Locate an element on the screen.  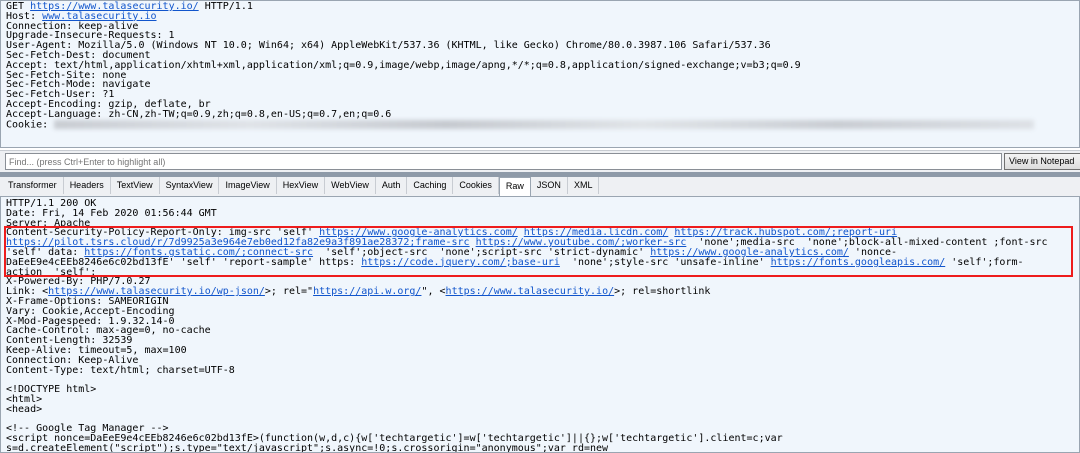
response-line is located at coordinates (542, 380).